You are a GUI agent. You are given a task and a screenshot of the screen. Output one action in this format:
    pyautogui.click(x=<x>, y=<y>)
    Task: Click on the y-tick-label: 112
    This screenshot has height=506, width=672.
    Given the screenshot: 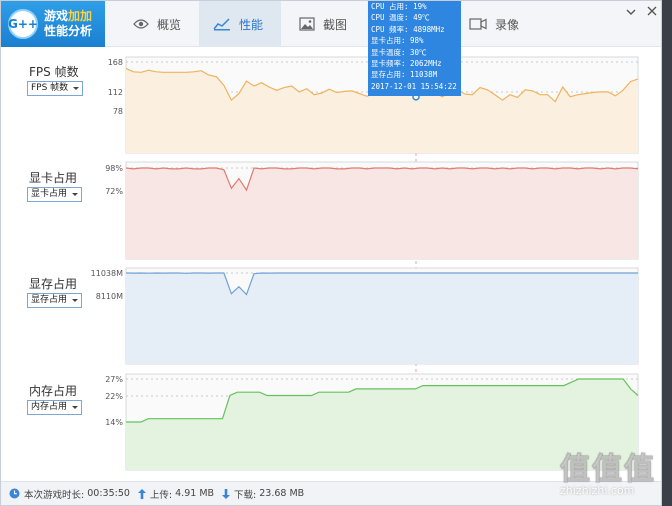 What is the action you would take?
    pyautogui.click(x=115, y=92)
    